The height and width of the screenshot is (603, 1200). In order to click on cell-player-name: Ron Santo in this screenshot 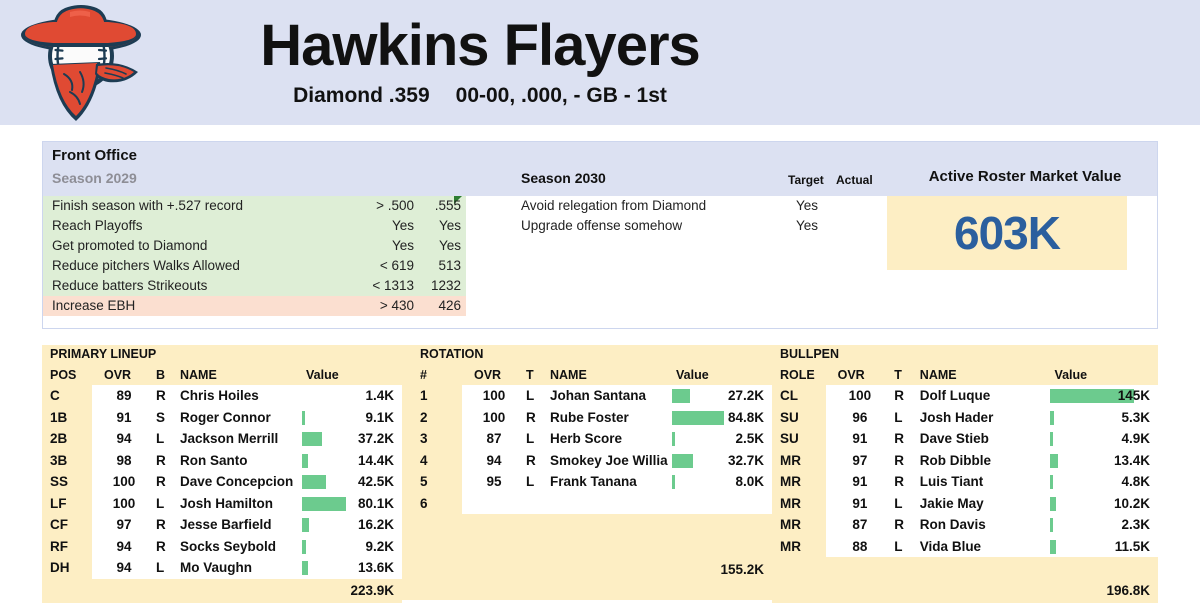, I will do `click(238, 460)`.